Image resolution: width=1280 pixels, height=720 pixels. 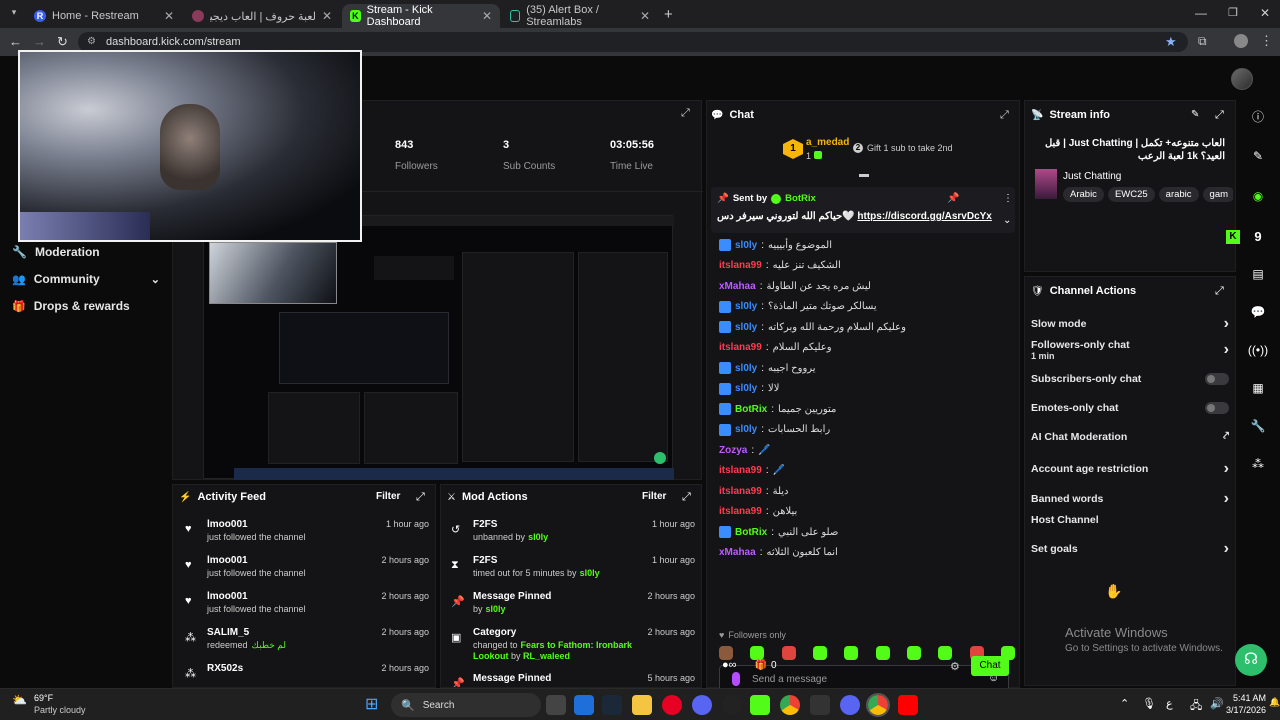 What do you see at coordinates (56, 252) in the screenshot?
I see `sidebar-item-moderation: 🔧 Moderation` at bounding box center [56, 252].